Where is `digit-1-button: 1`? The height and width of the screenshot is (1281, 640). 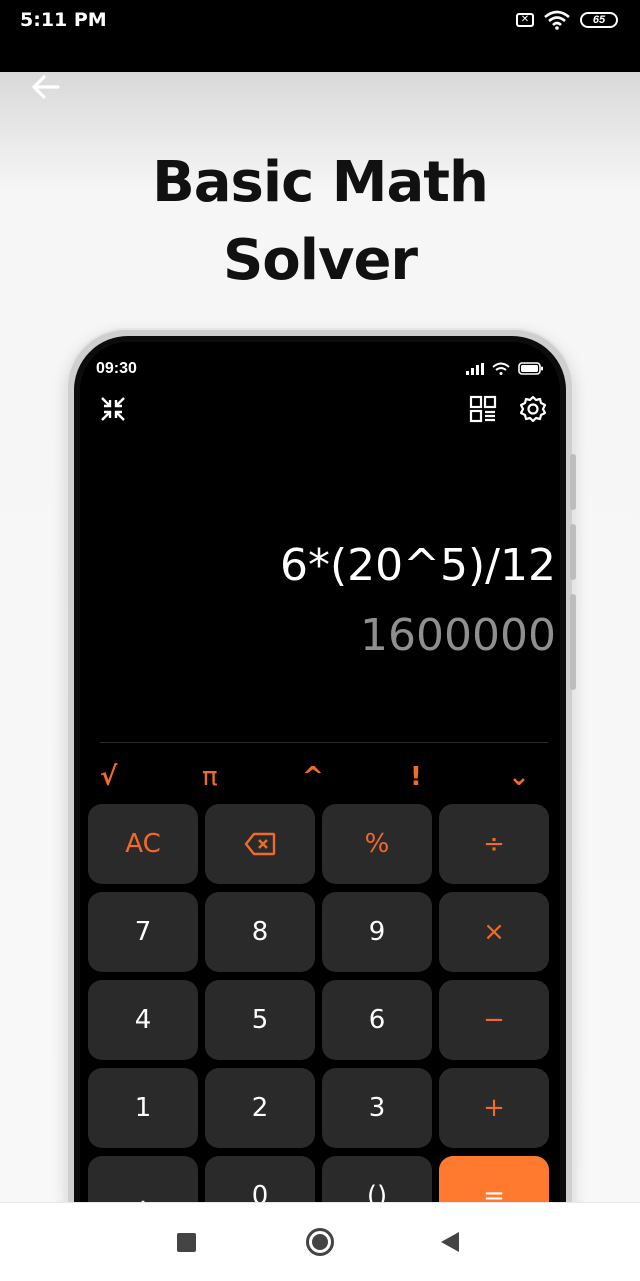 digit-1-button: 1 is located at coordinates (143, 1108).